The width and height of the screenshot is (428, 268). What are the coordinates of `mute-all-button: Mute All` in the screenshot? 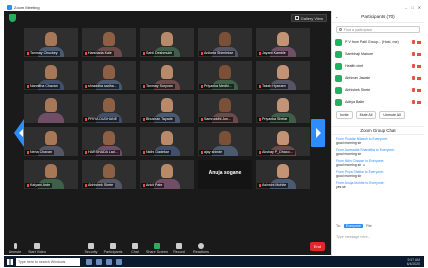 It's located at (366, 115).